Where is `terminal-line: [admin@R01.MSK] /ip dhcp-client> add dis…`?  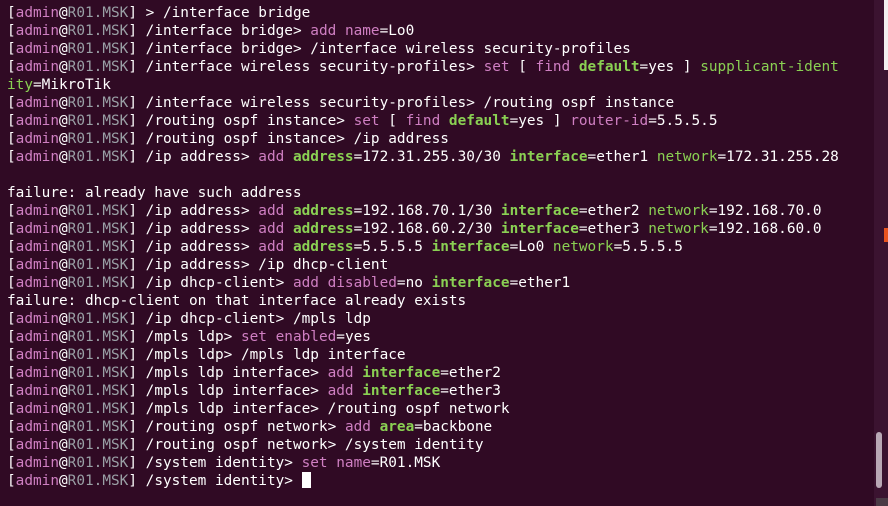 terminal-line: [admin@R01.MSK] /ip dhcp-client> add dis… is located at coordinates (440, 283).